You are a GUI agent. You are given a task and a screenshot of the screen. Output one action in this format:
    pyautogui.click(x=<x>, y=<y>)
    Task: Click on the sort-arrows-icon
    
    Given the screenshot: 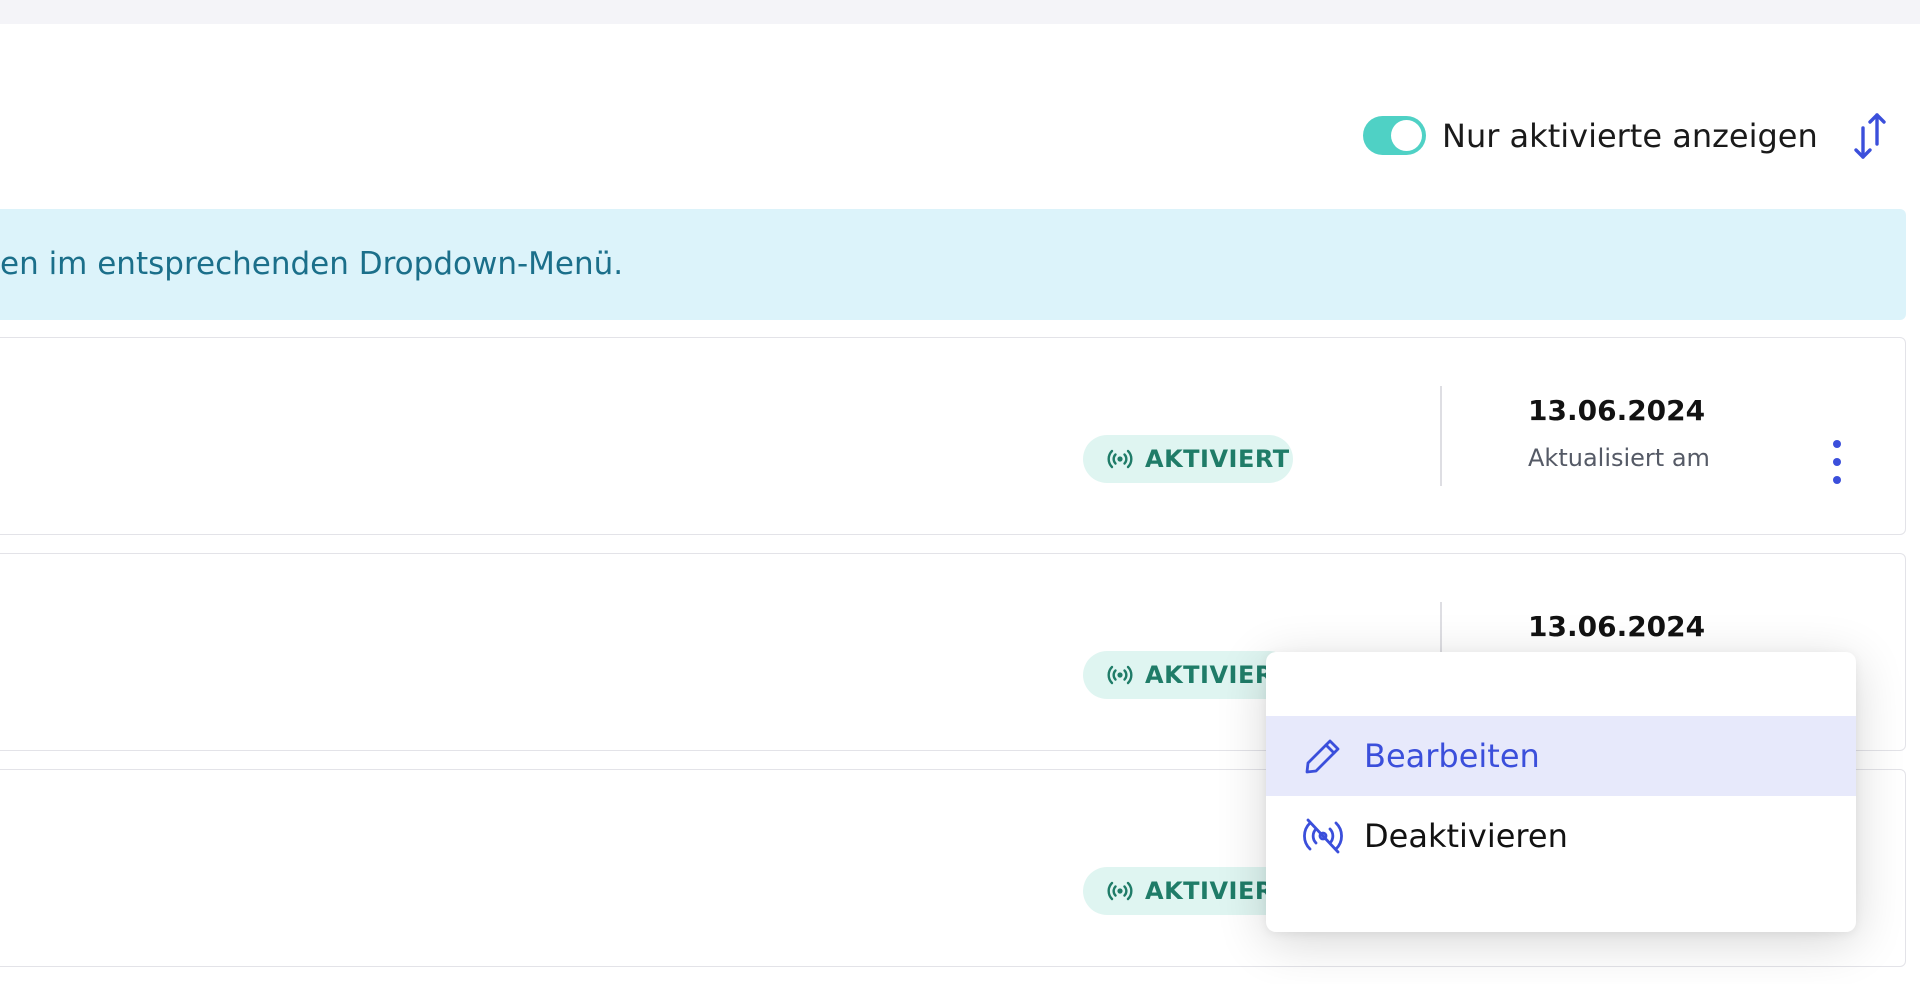 What is the action you would take?
    pyautogui.click(x=1870, y=136)
    